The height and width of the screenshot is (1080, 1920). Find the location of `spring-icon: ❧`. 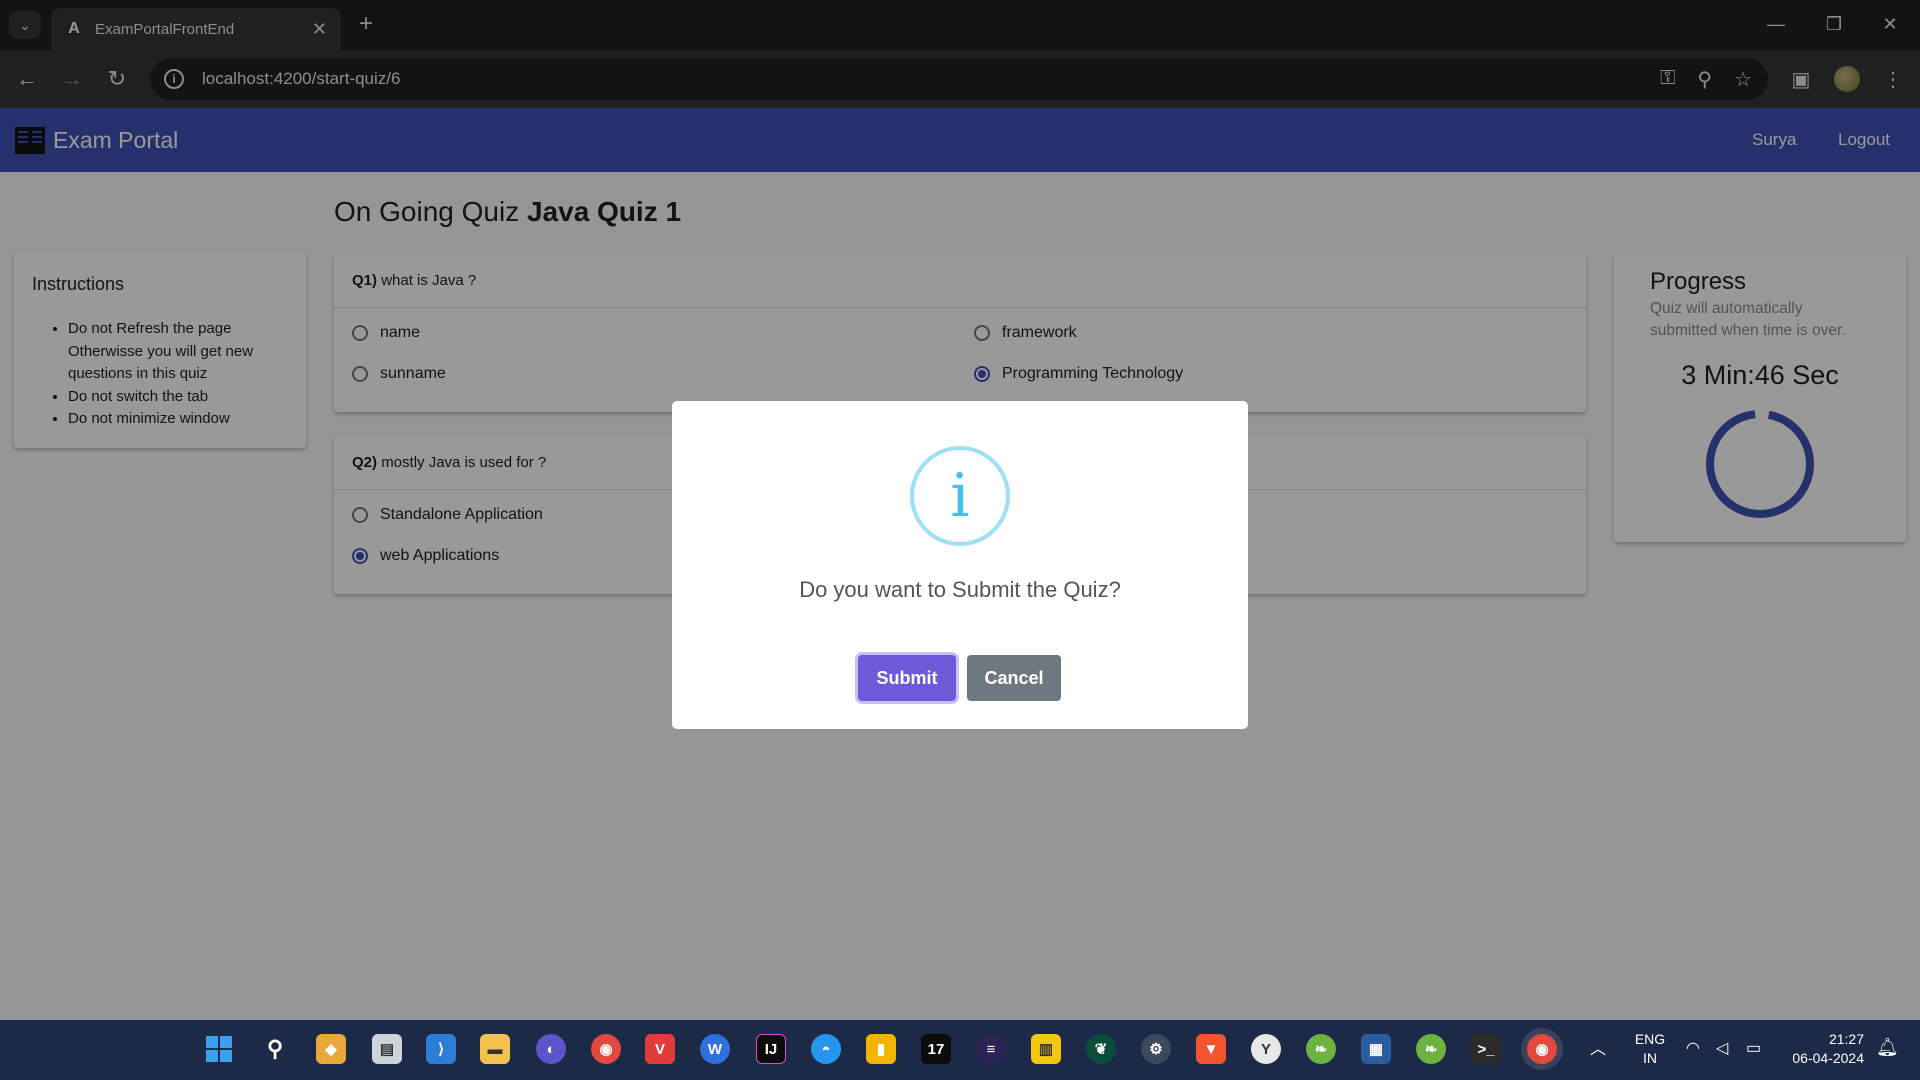

spring-icon: ❧ is located at coordinates (1321, 1049).